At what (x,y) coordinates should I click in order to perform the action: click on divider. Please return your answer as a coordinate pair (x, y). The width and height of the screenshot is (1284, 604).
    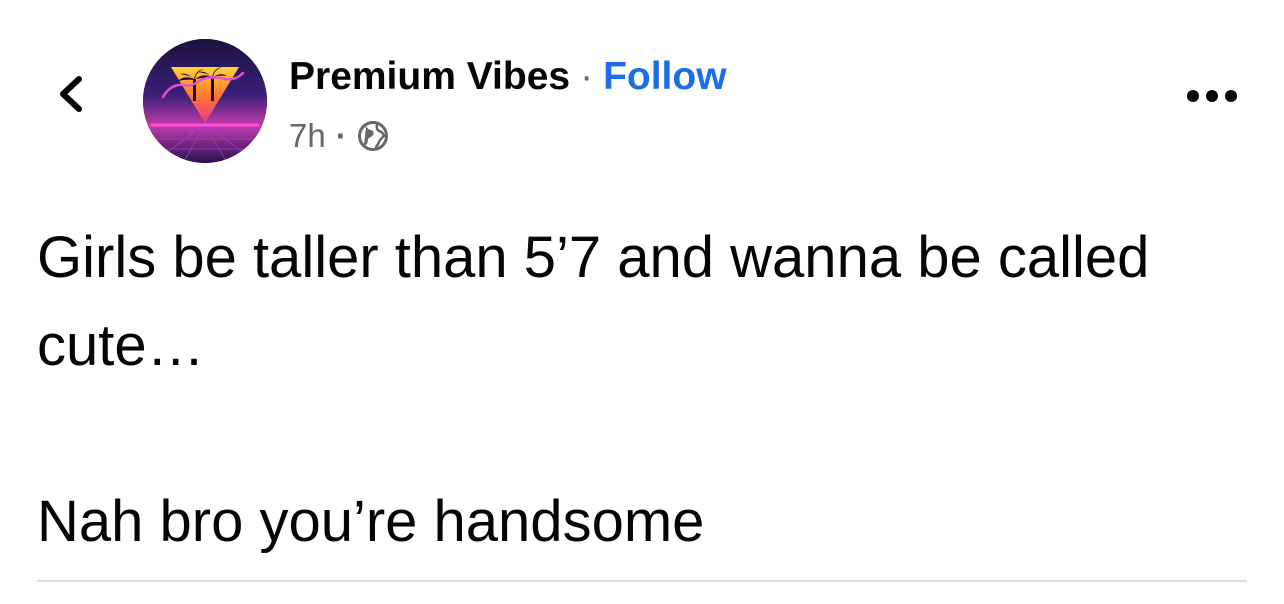
    Looking at the image, I should click on (642, 581).